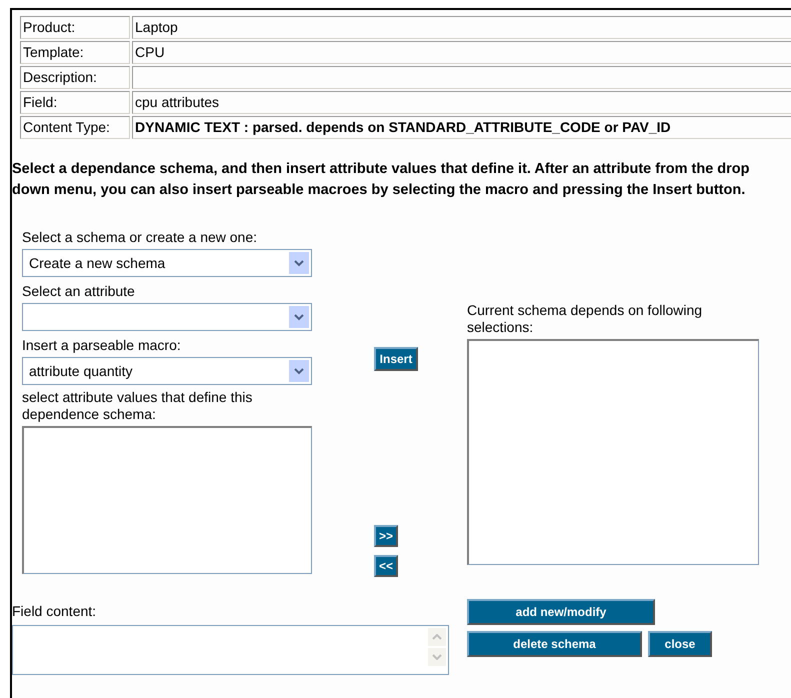  Describe the element at coordinates (75, 27) in the screenshot. I see `row-label: Product:` at that location.